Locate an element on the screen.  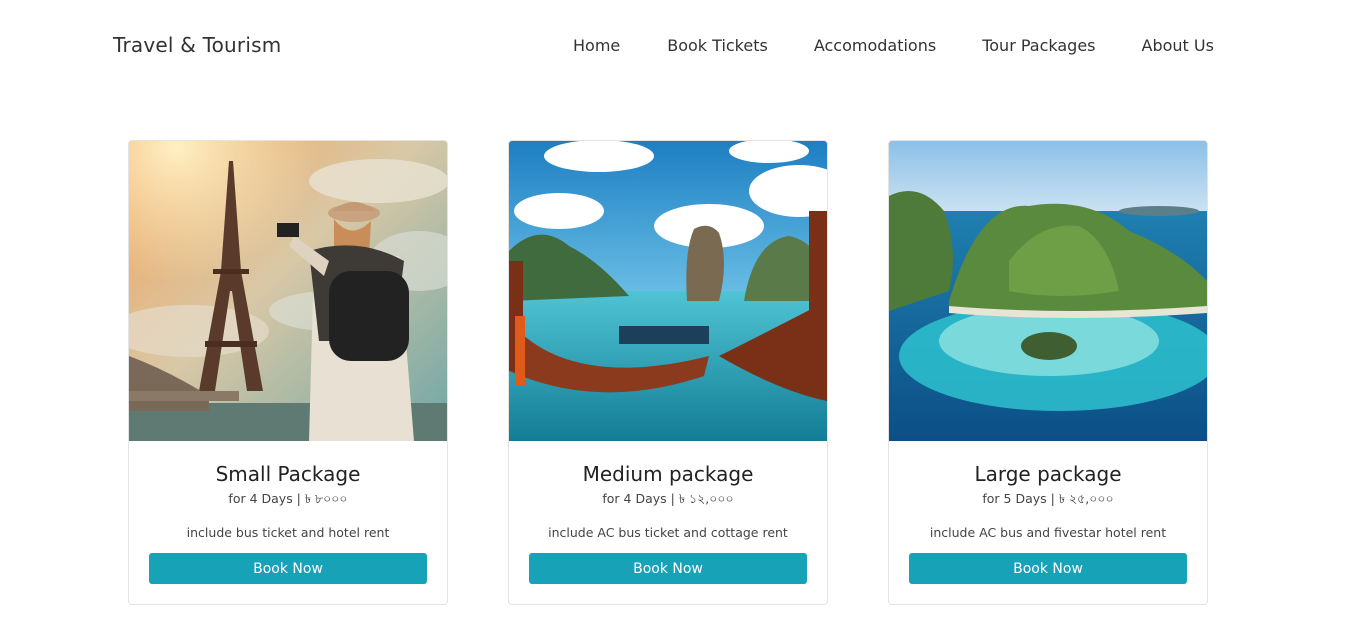
island-photo is located at coordinates (1048, 291).